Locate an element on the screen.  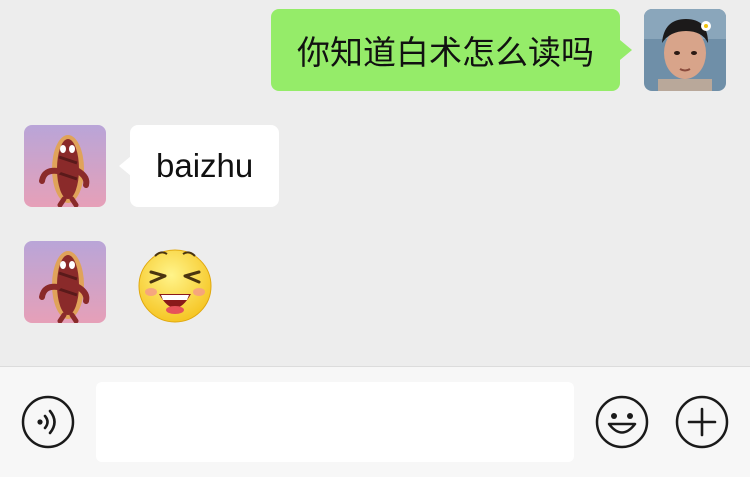
my-message-bubble: 你知道白术怎么读吗 is located at coordinates (445, 50).